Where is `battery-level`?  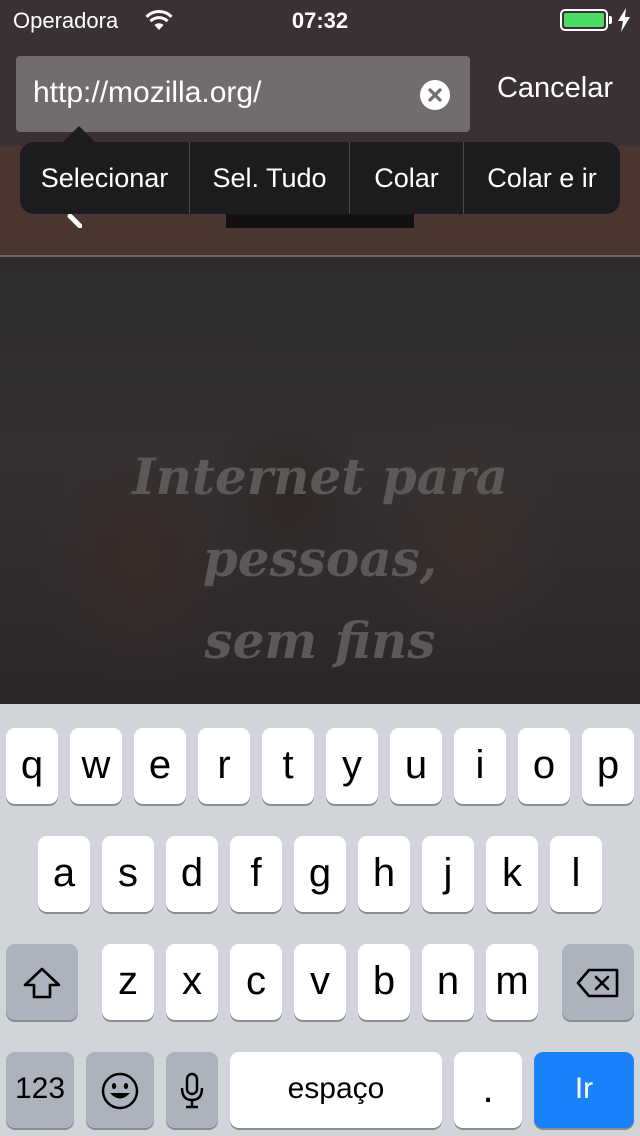 battery-level is located at coordinates (584, 20).